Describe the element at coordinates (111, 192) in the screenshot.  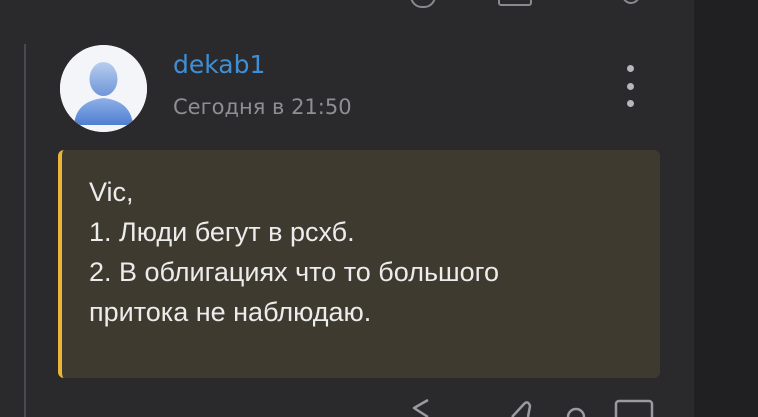
I see `quote-line: Vic,` at that location.